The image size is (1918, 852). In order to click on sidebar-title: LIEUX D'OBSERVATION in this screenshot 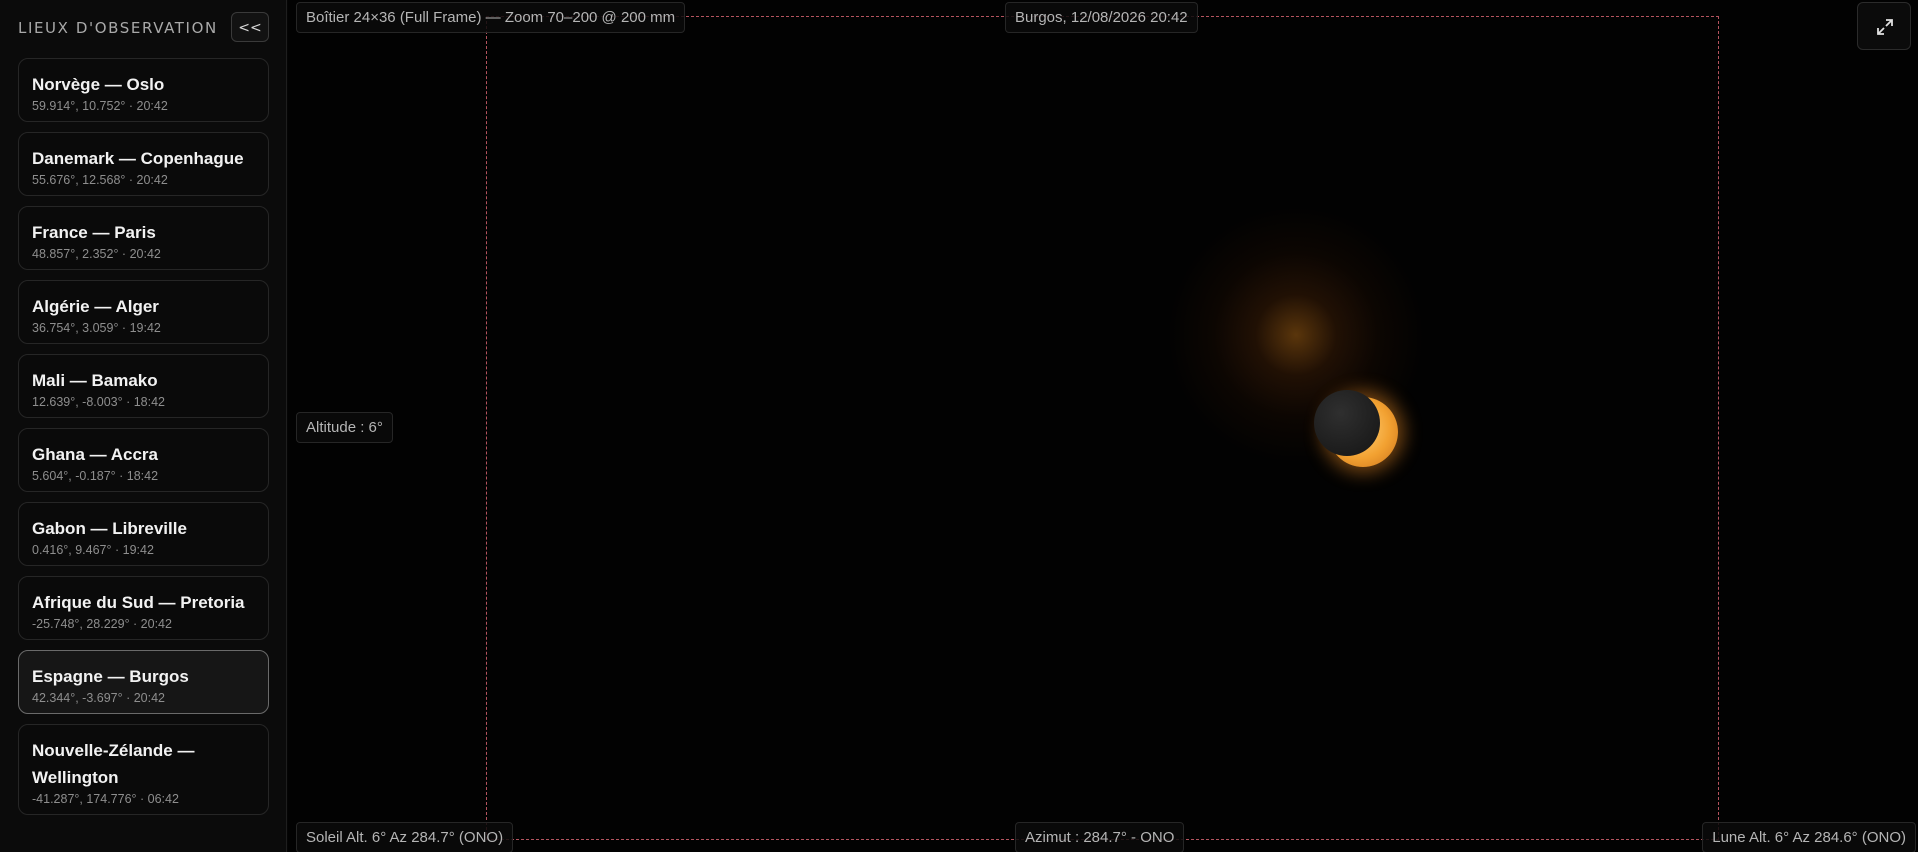, I will do `click(118, 28)`.